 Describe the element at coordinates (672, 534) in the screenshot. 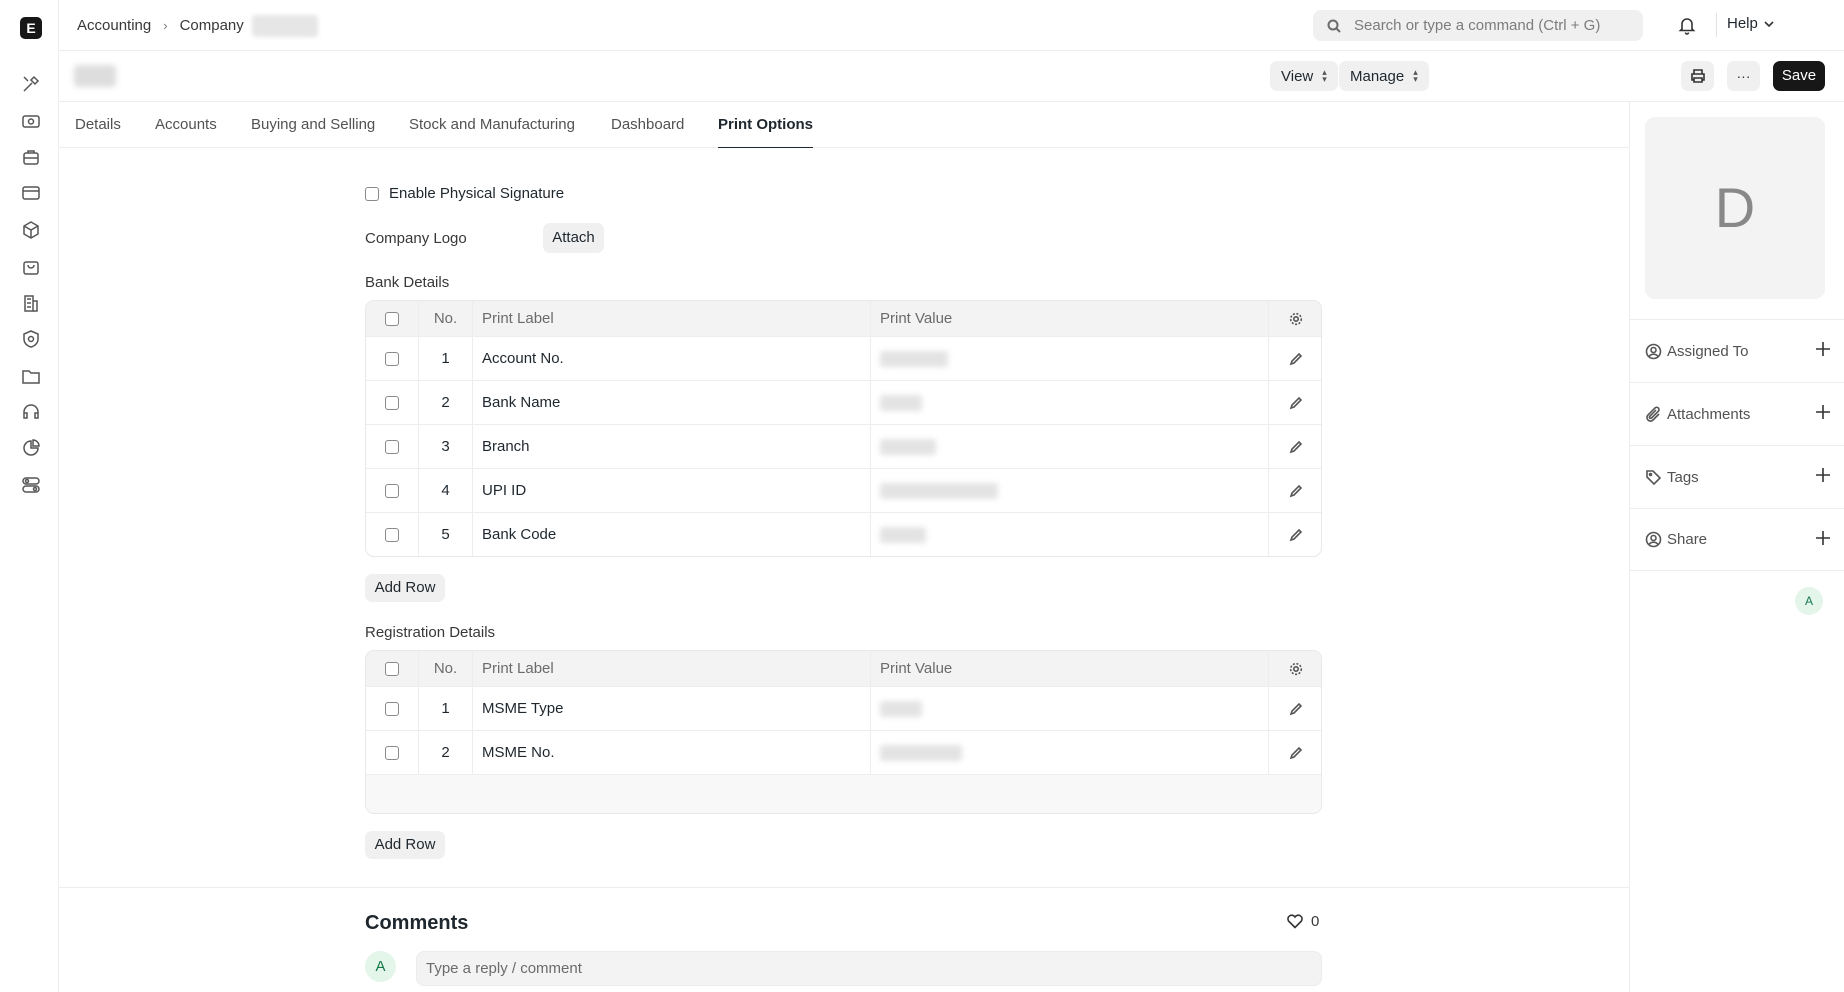

I see `print-label-cell: Bank Code` at that location.